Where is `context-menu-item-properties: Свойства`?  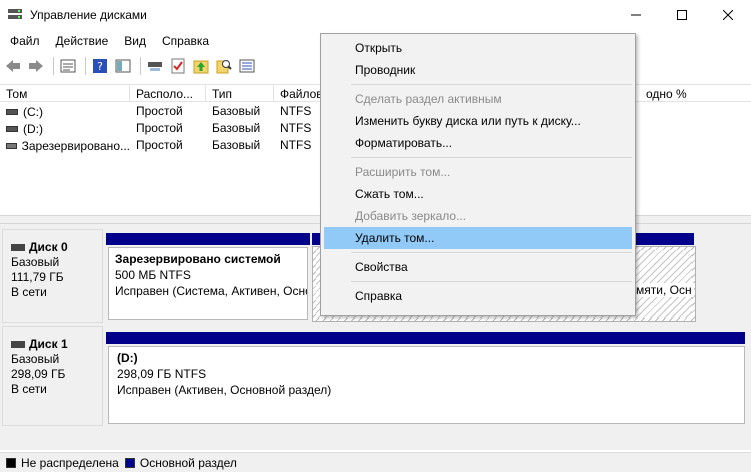
context-menu-item-properties: Свойства is located at coordinates (478, 267).